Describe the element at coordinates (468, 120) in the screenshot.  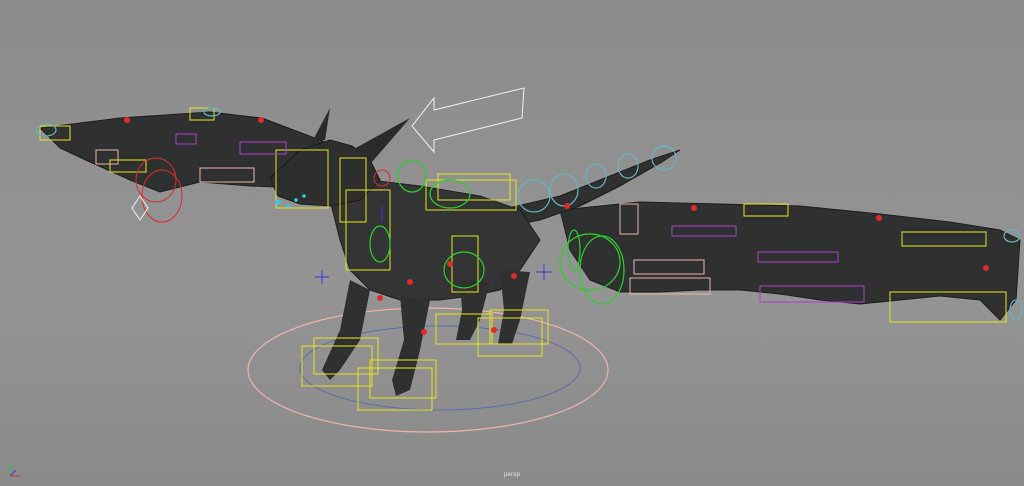
I see `arrow-left-icon` at that location.